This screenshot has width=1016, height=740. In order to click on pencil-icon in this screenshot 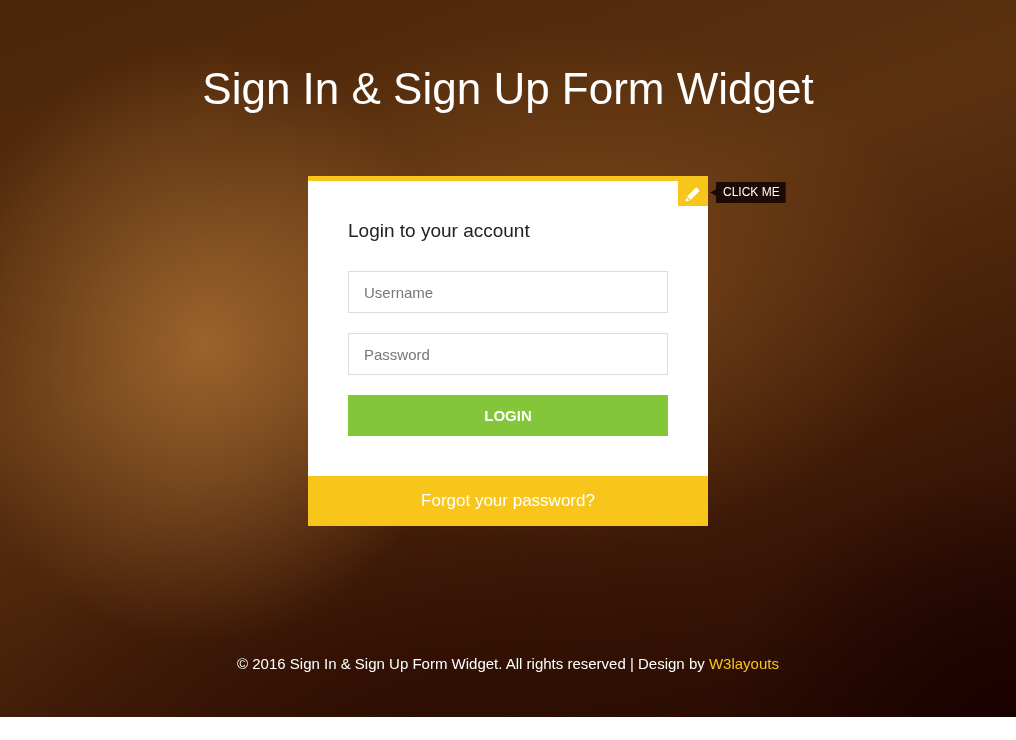, I will do `click(693, 193)`.